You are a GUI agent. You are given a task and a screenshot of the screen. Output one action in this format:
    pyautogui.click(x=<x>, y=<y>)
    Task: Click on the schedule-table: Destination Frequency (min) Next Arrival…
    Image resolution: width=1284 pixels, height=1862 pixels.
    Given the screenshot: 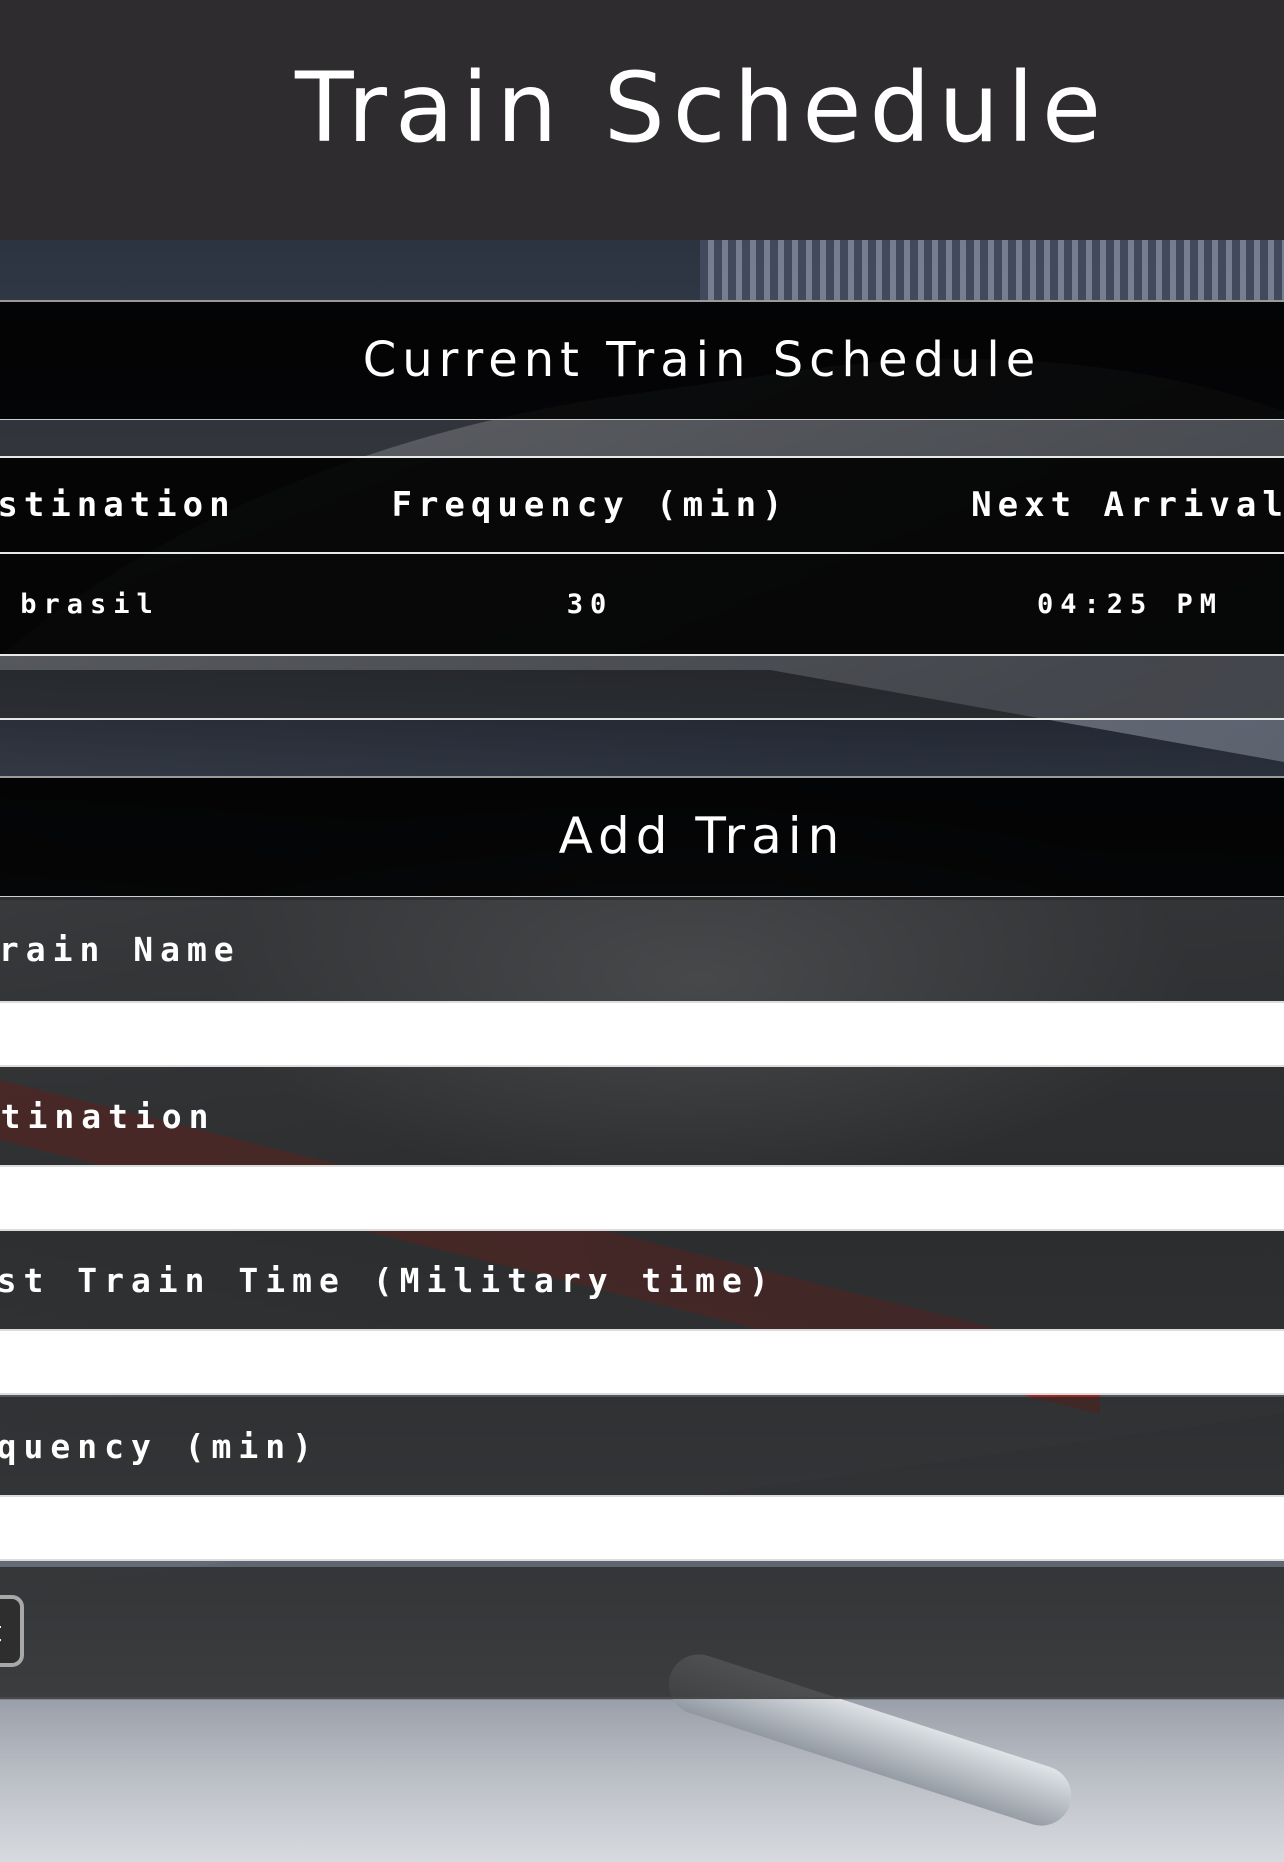 What is the action you would take?
    pyautogui.click(x=642, y=556)
    